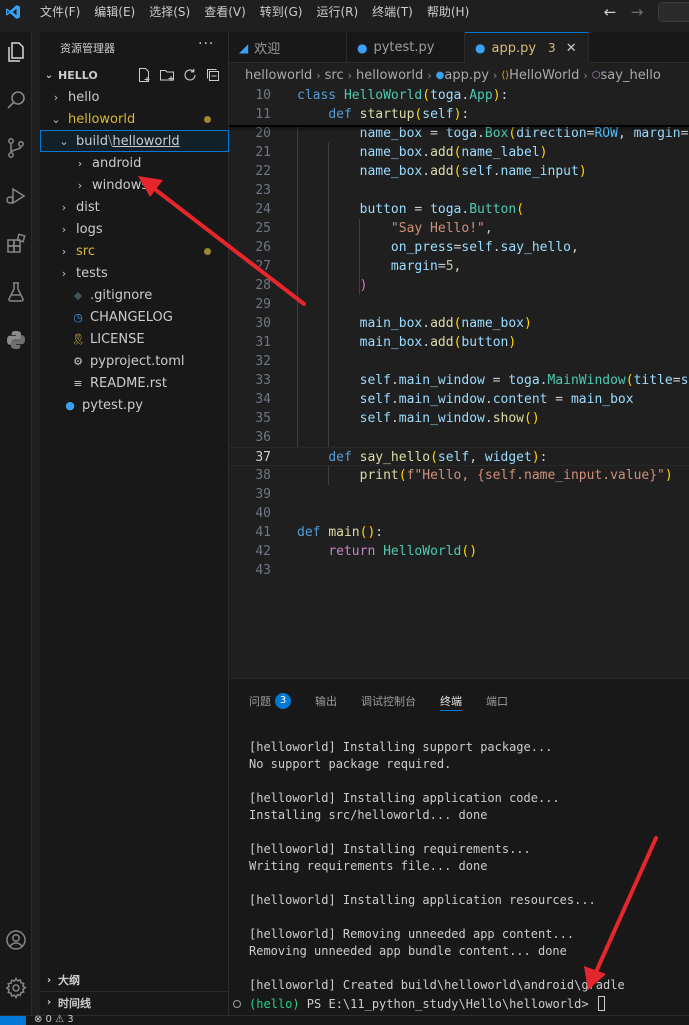  I want to click on tree-item-changelog: ◷ CHANGELOG, so click(134, 317).